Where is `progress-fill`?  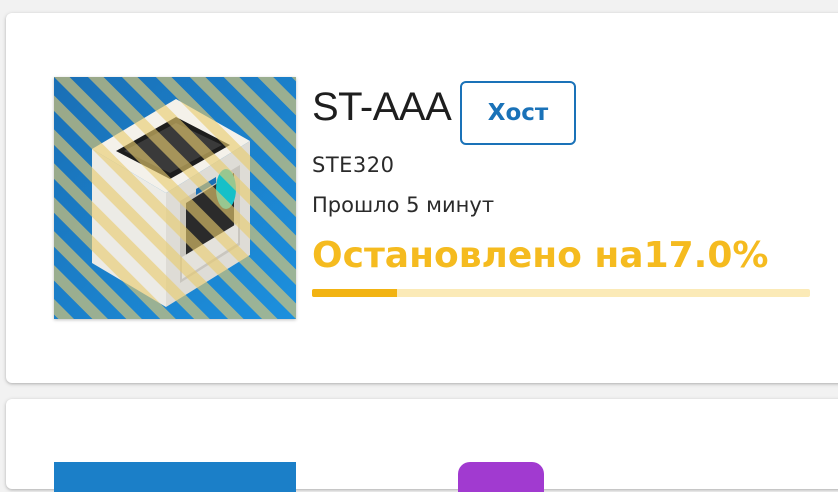 progress-fill is located at coordinates (354, 293).